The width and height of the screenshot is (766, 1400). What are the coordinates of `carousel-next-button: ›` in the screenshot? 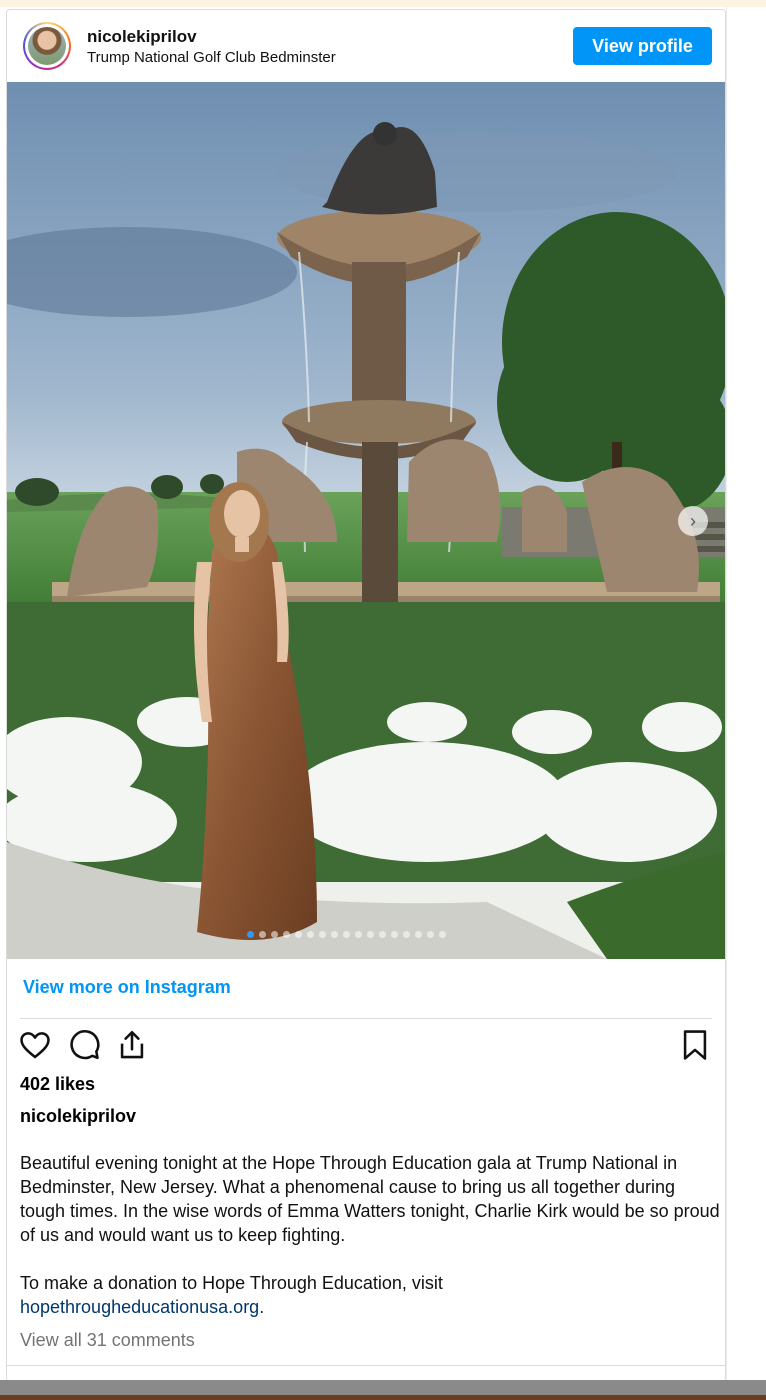 It's located at (693, 521).